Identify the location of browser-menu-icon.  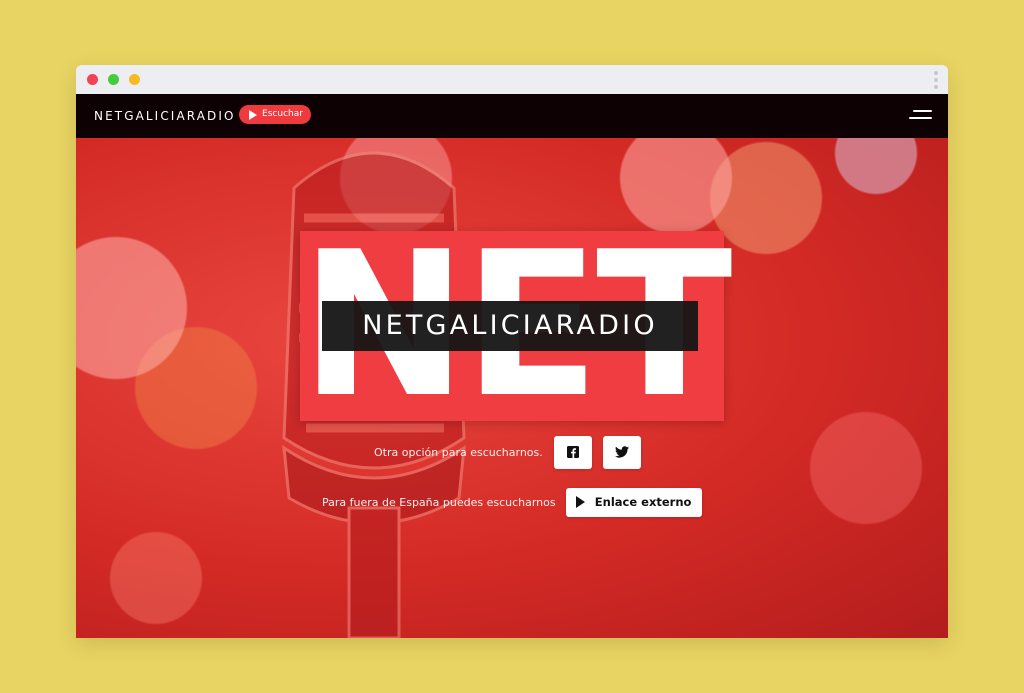
(936, 80).